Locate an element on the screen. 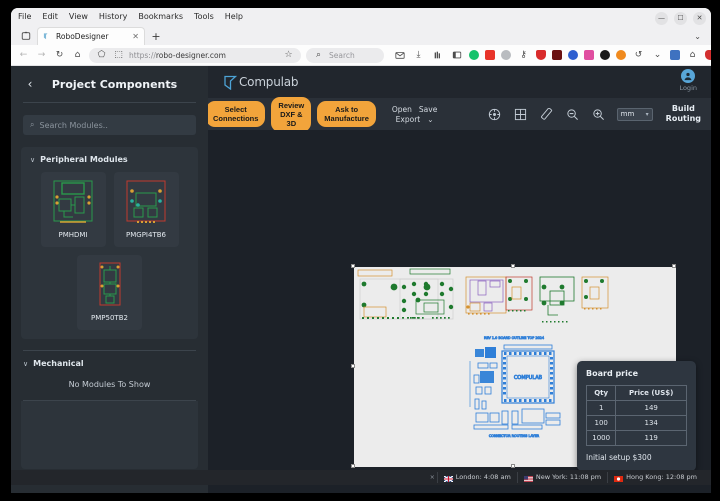 The image size is (720, 501). back-icon: ← is located at coordinates (23, 55).